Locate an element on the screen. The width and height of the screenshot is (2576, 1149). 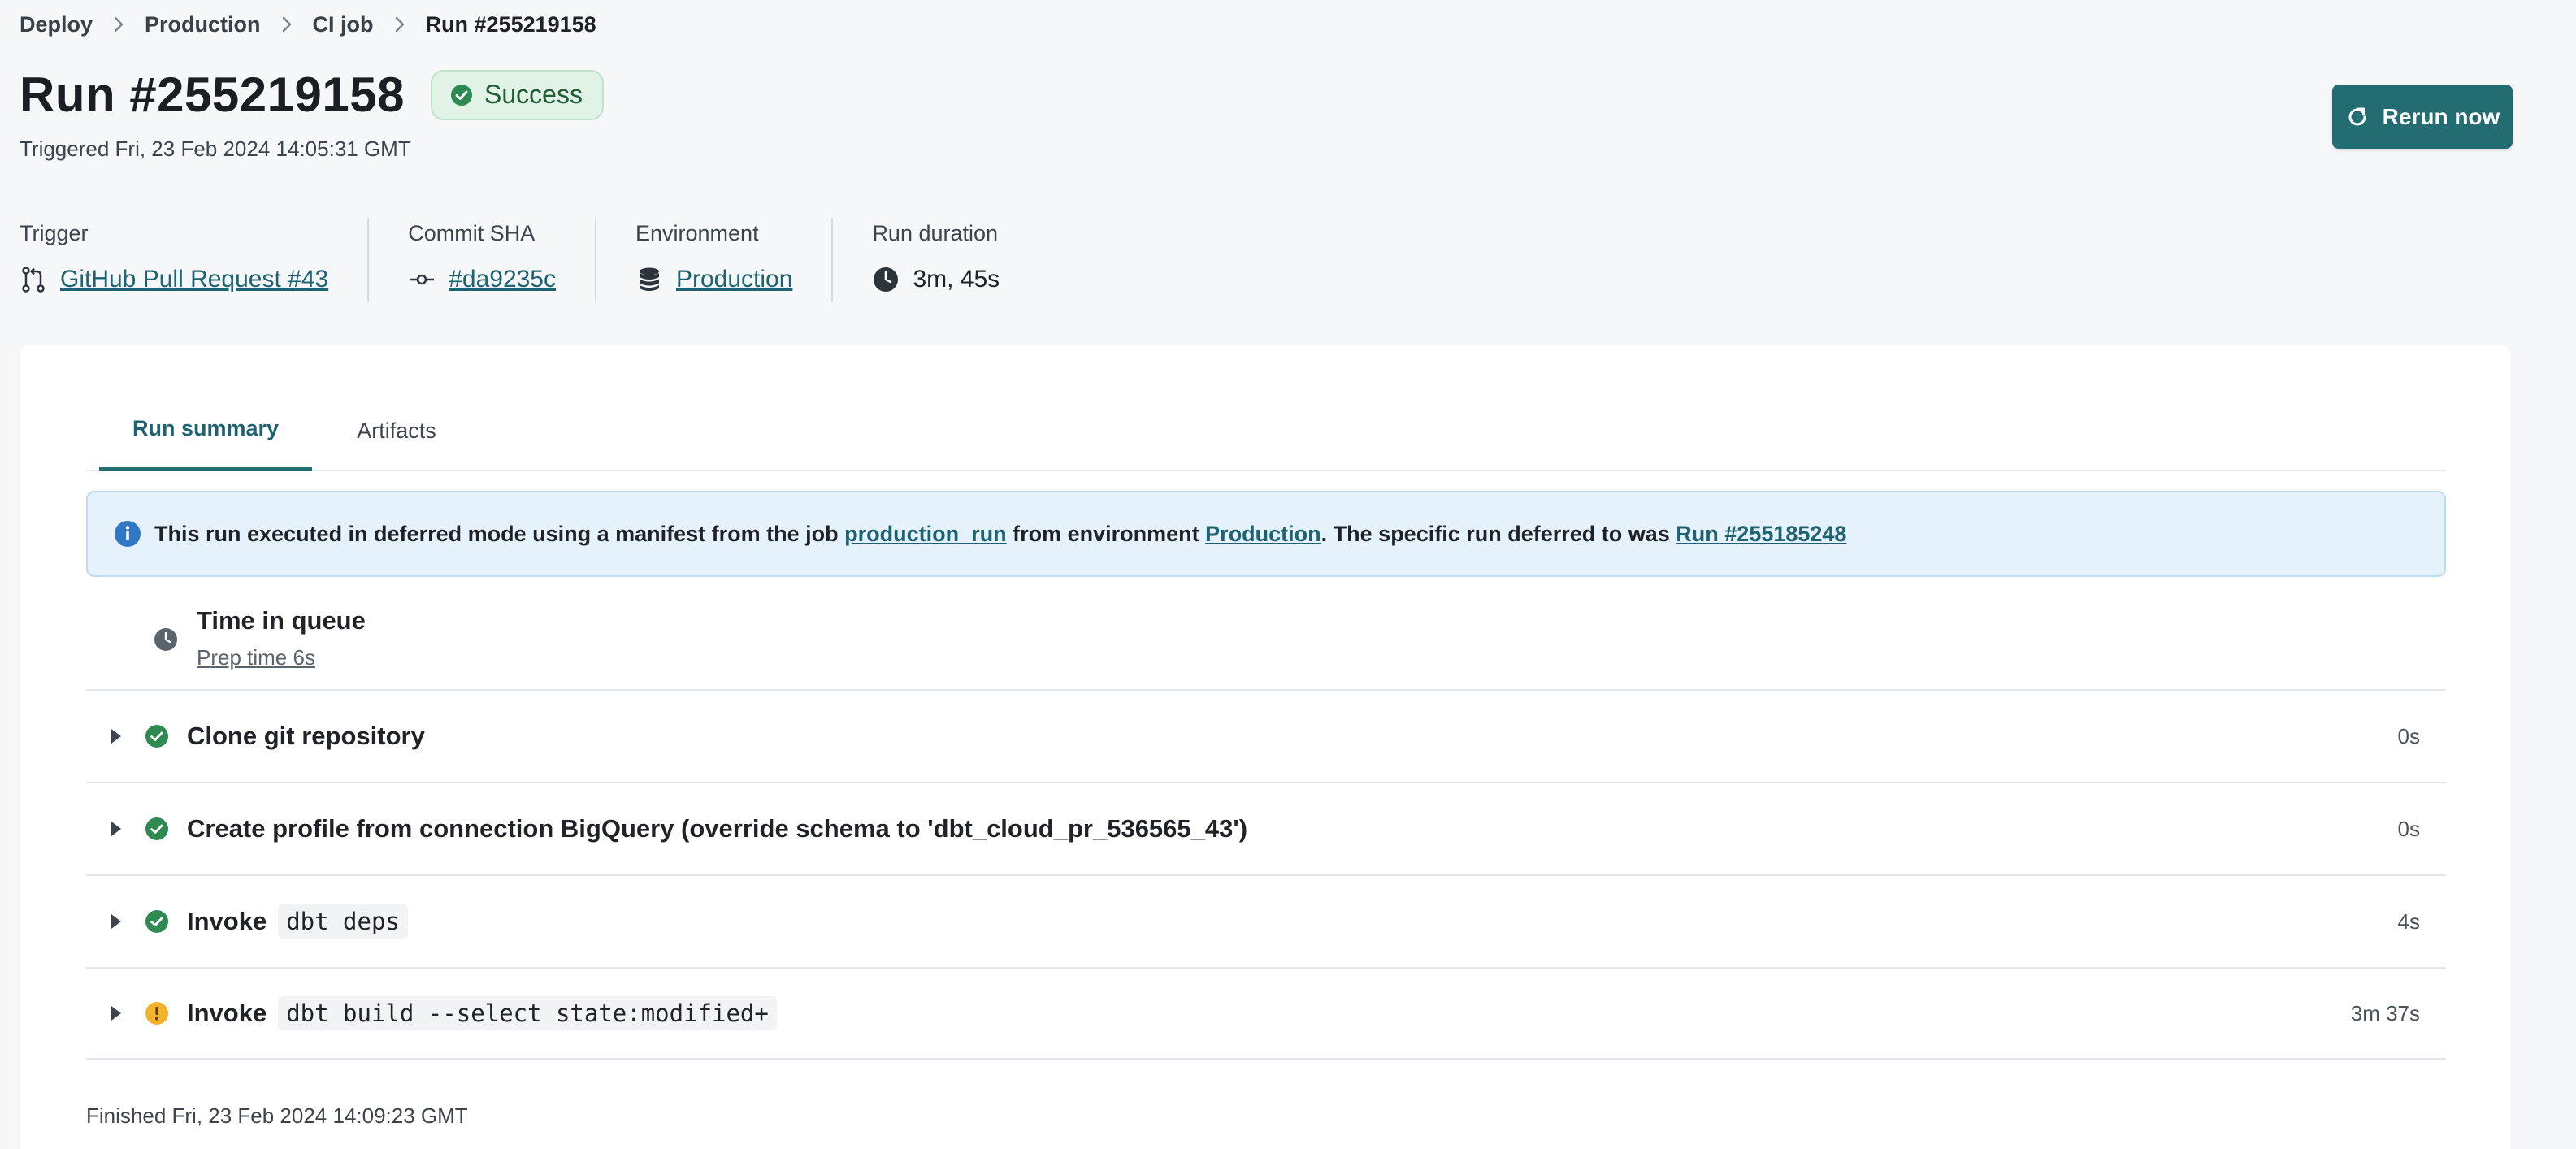
prep-time-link: Prep time 6s is located at coordinates (256, 657).